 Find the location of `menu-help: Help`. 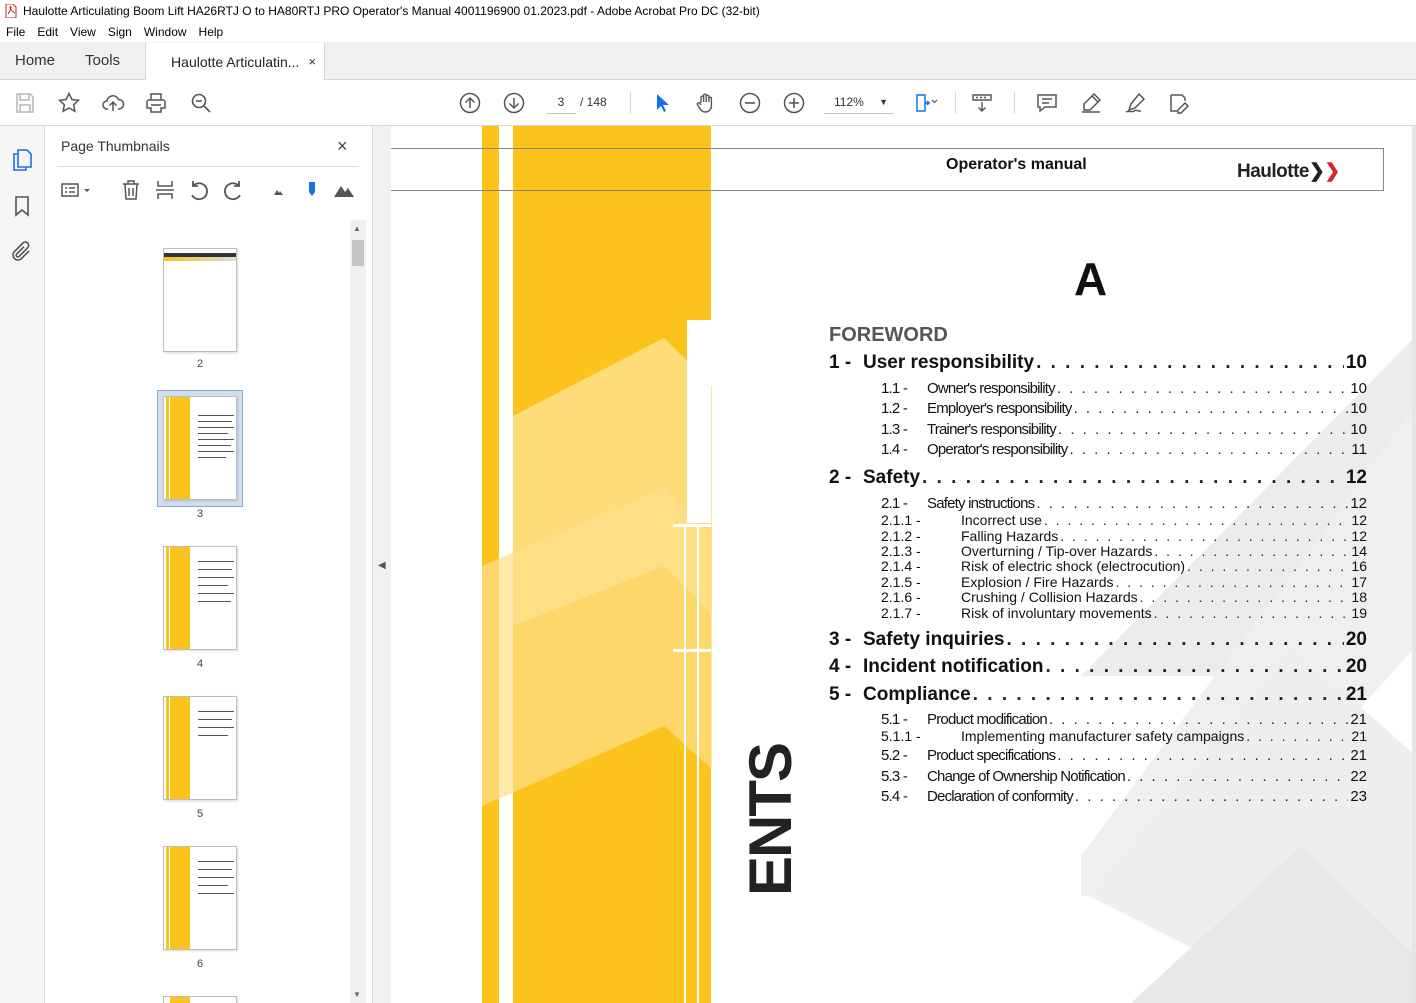

menu-help: Help is located at coordinates (211, 32).